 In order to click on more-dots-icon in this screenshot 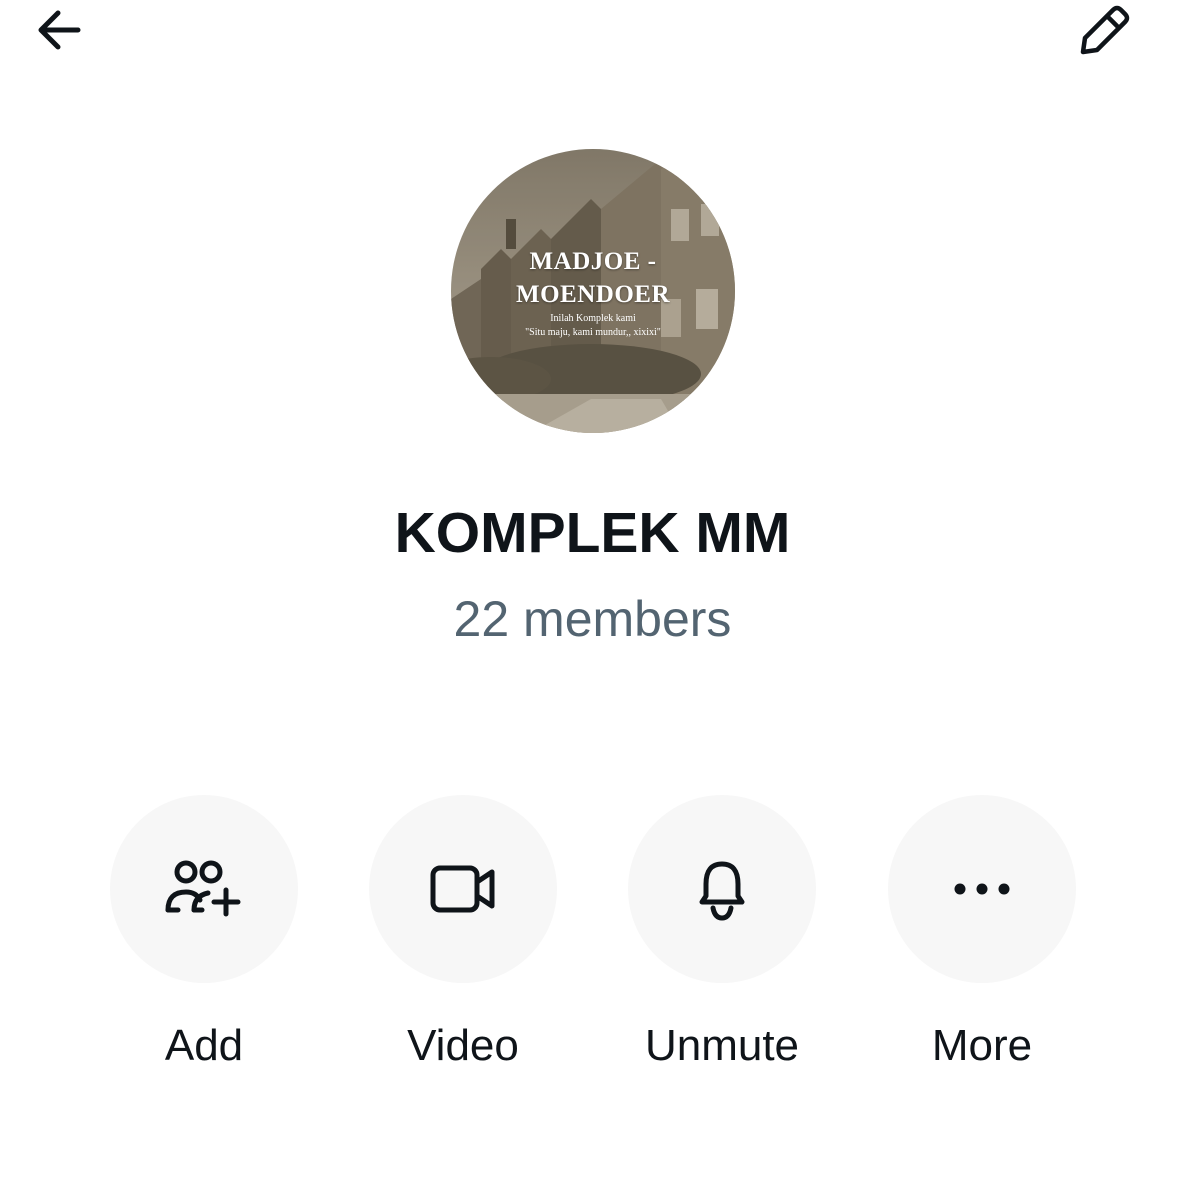, I will do `click(982, 889)`.